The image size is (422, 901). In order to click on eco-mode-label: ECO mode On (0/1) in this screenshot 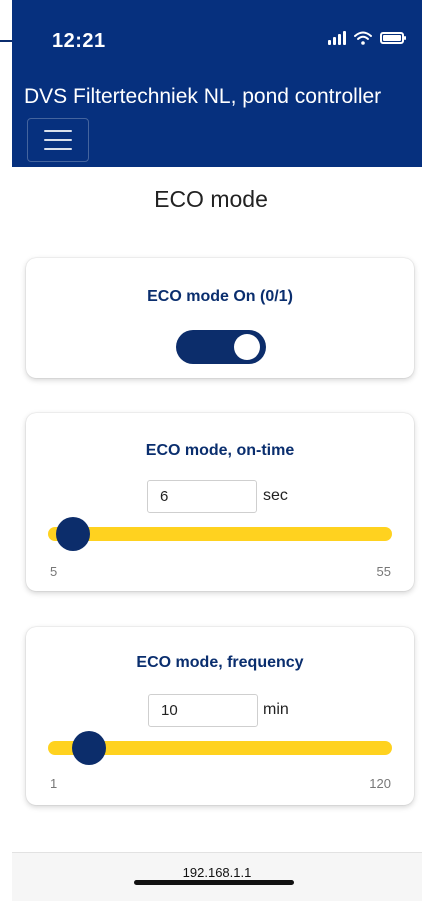, I will do `click(220, 296)`.